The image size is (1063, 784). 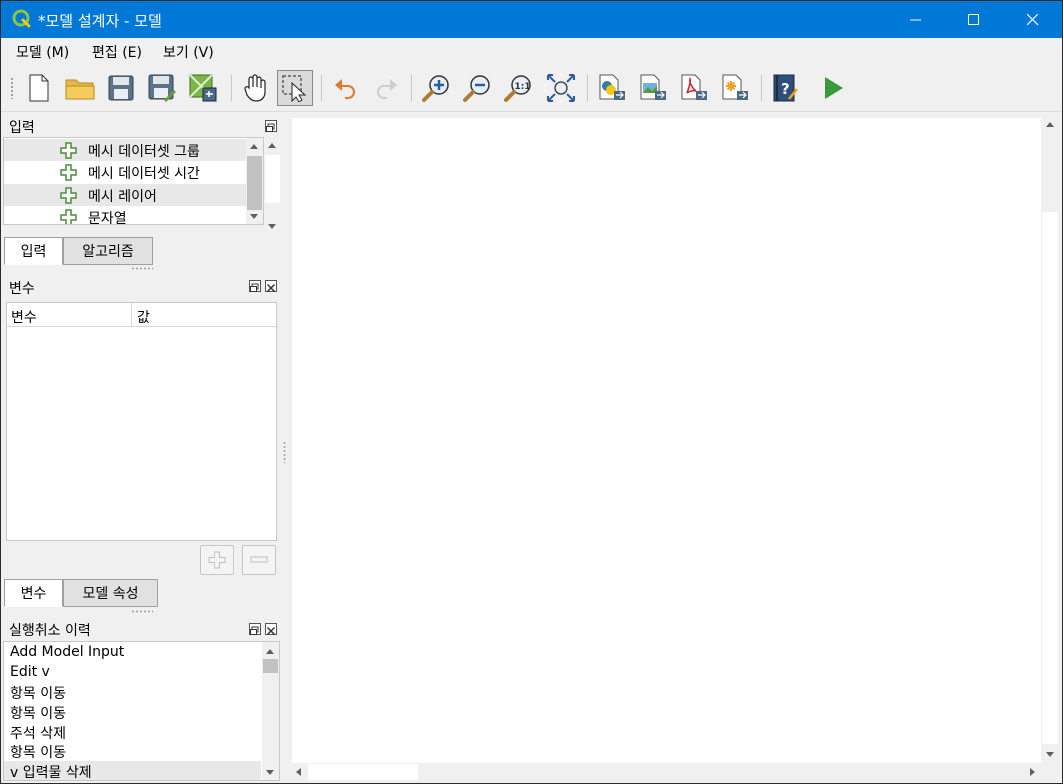 I want to click on menu-model: 모델 (M), so click(x=42, y=52).